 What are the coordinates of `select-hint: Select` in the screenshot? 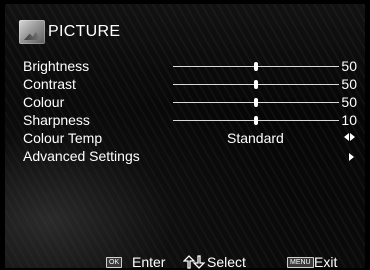 It's located at (226, 262).